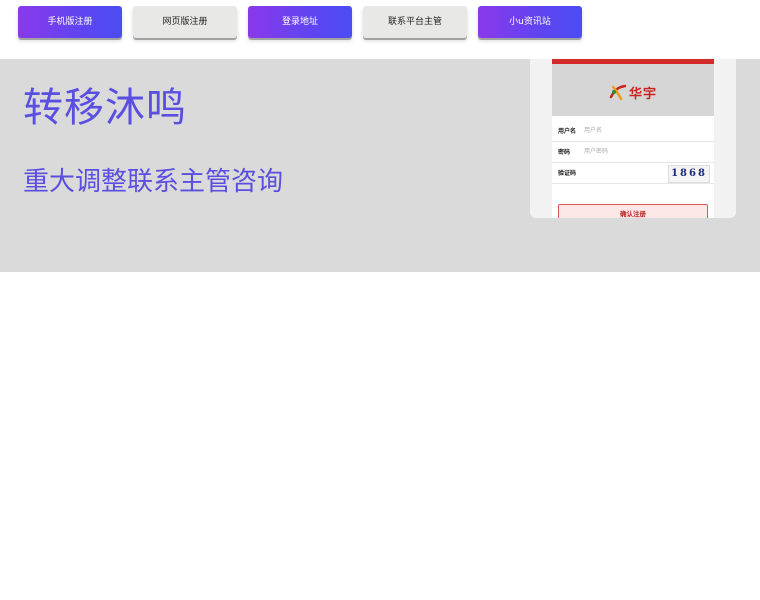 This screenshot has height=600, width=760. What do you see at coordinates (633, 211) in the screenshot?
I see `confirm-register-button: 确认注册` at bounding box center [633, 211].